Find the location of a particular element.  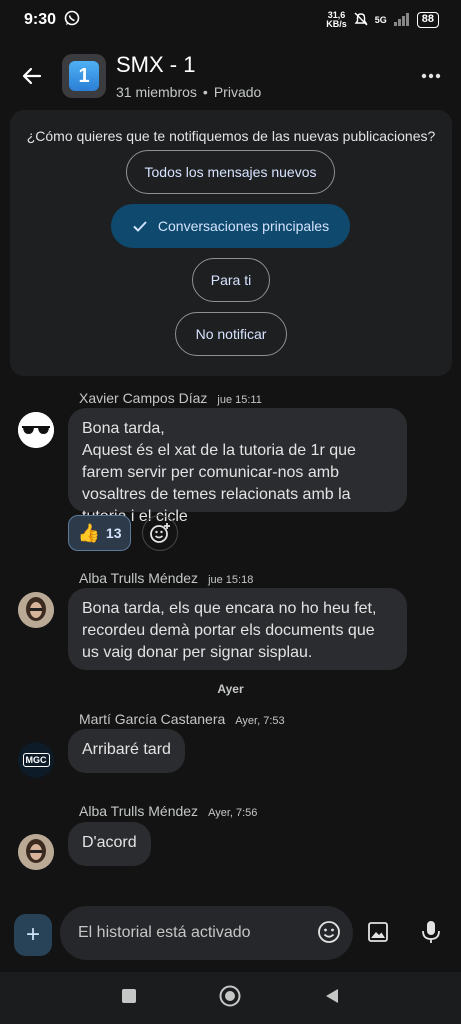

emoji-icon is located at coordinates (329, 932).